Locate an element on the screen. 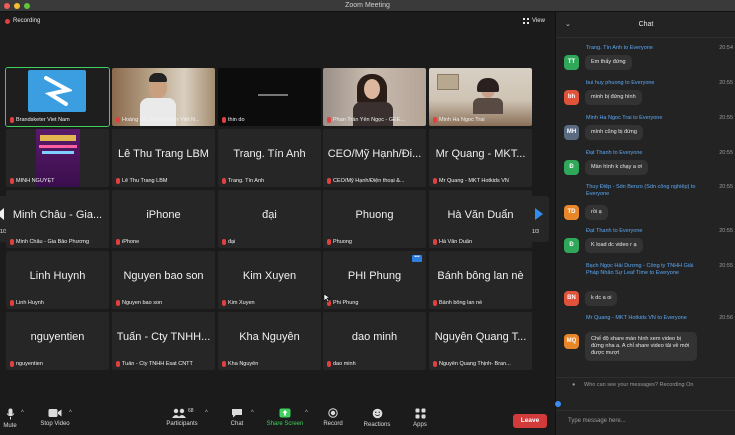  video-tile: thin do is located at coordinates (269, 97).